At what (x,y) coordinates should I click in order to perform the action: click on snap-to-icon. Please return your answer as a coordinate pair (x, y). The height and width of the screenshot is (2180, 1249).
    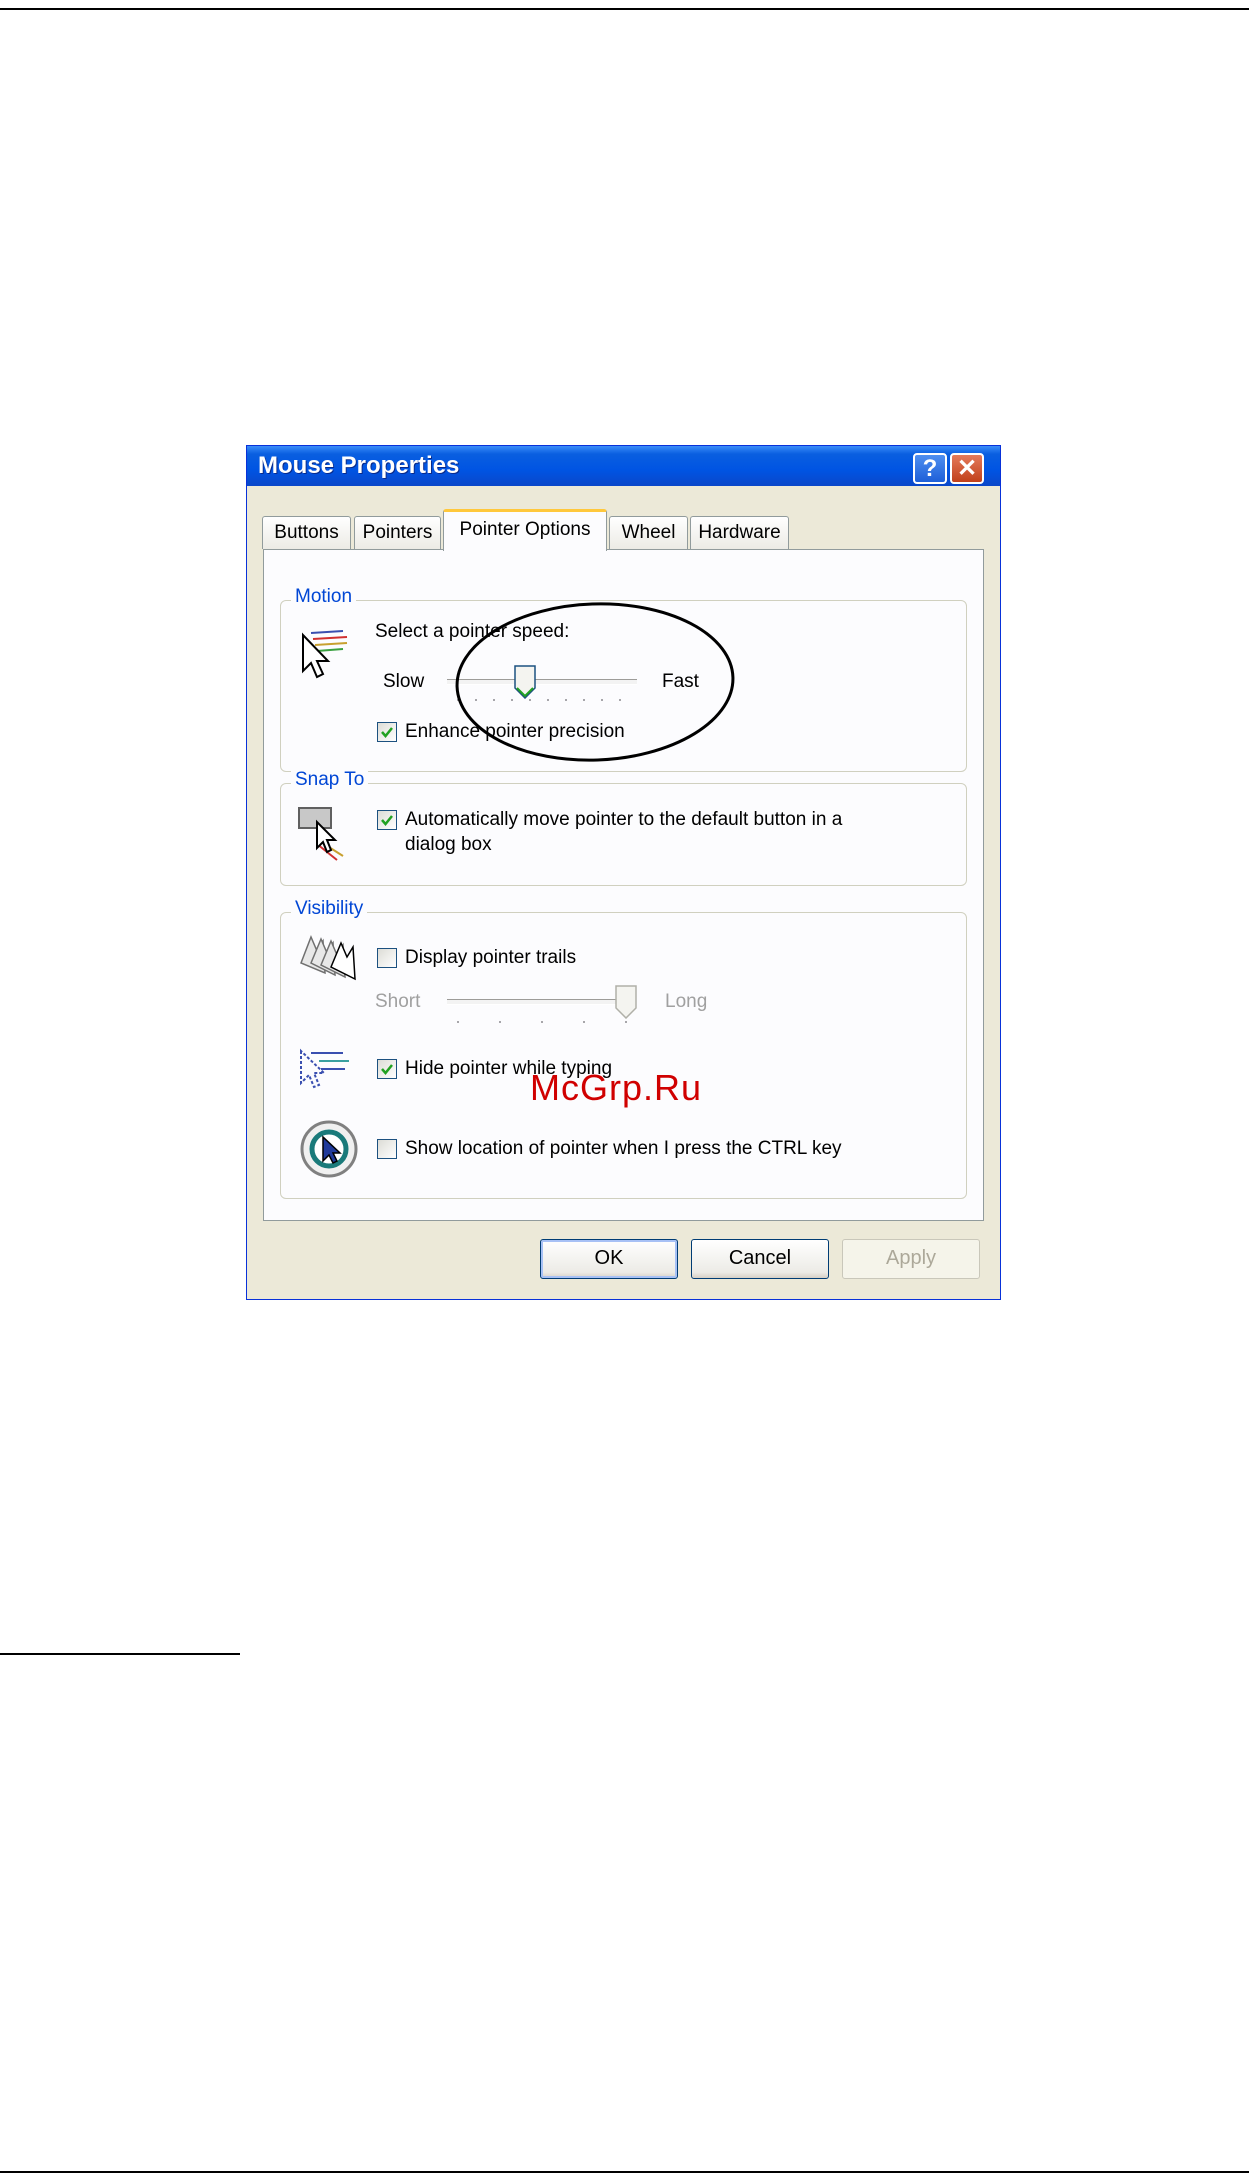
    Looking at the image, I should click on (321, 834).